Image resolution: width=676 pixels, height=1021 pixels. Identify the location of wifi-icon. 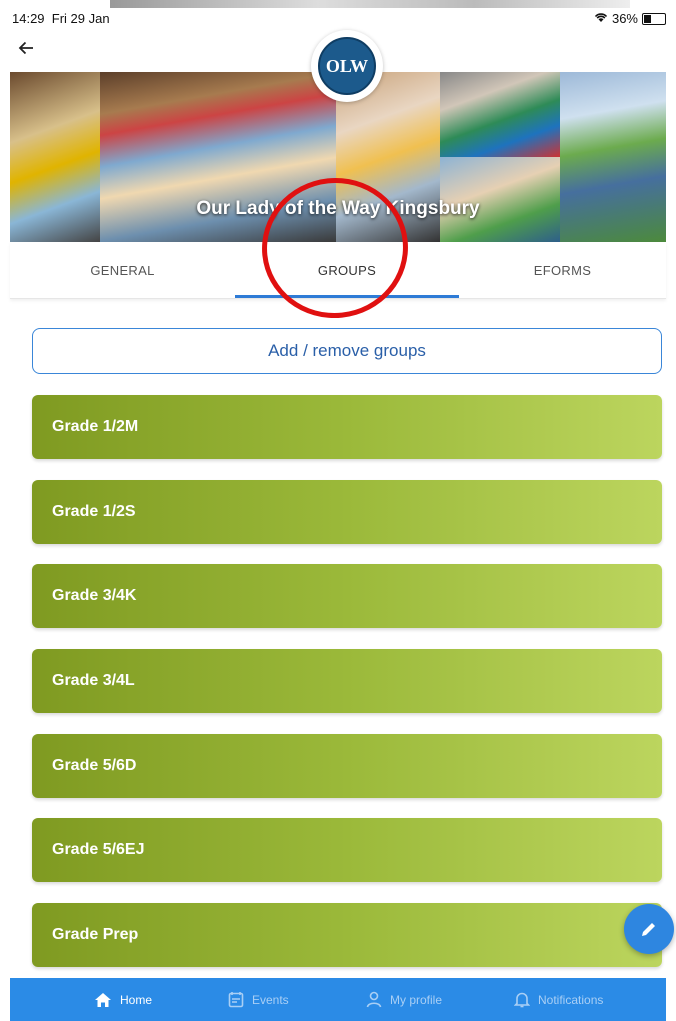
(601, 18).